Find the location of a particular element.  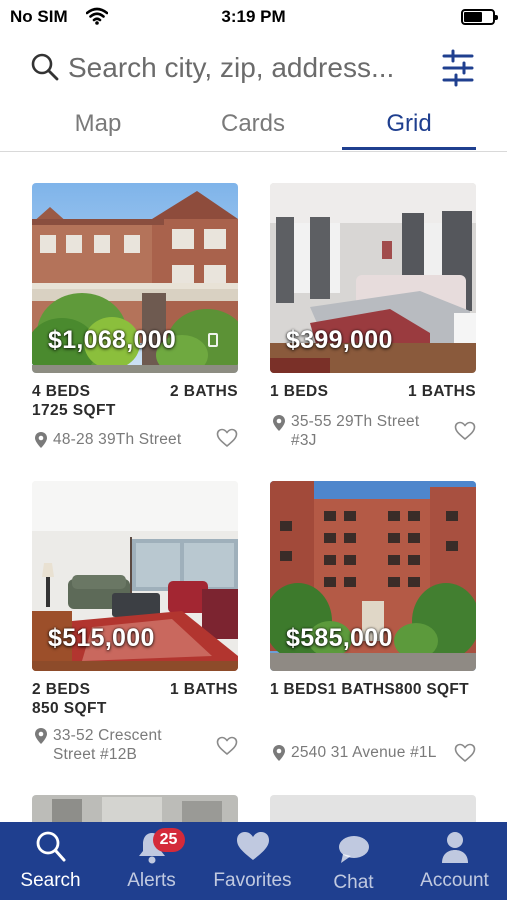

listing-beds: 1 BEDS is located at coordinates (299, 391).